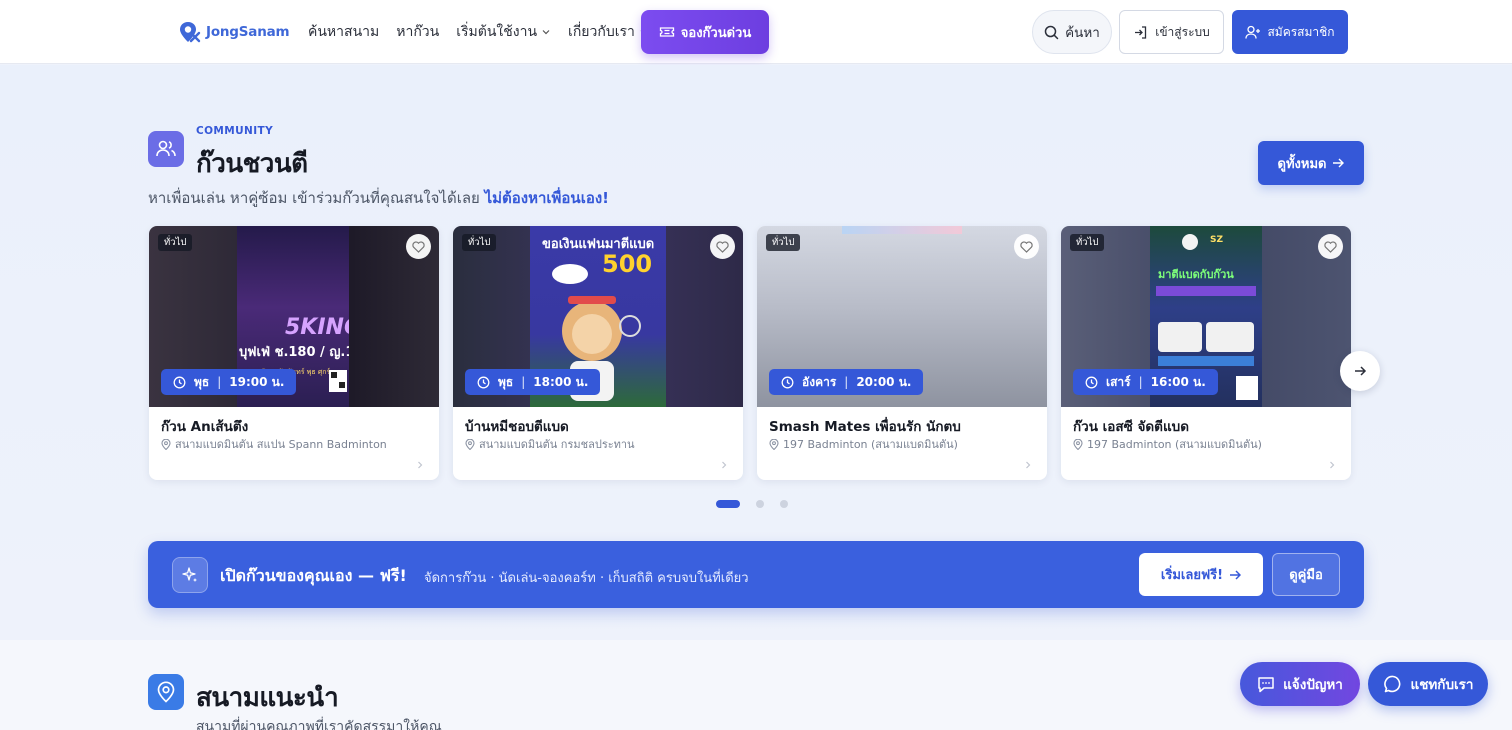  I want to click on search-icon, so click(1051, 32).